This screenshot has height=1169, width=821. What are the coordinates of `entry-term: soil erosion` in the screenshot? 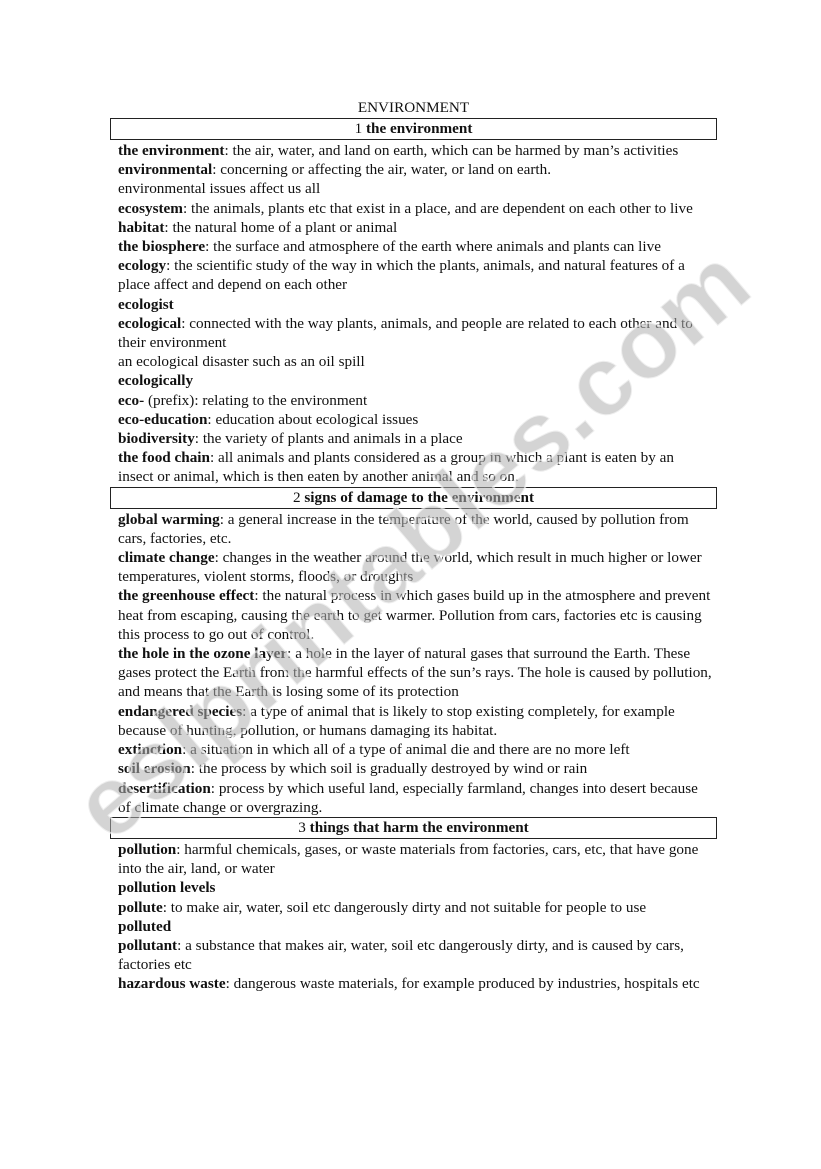 It's located at (154, 769).